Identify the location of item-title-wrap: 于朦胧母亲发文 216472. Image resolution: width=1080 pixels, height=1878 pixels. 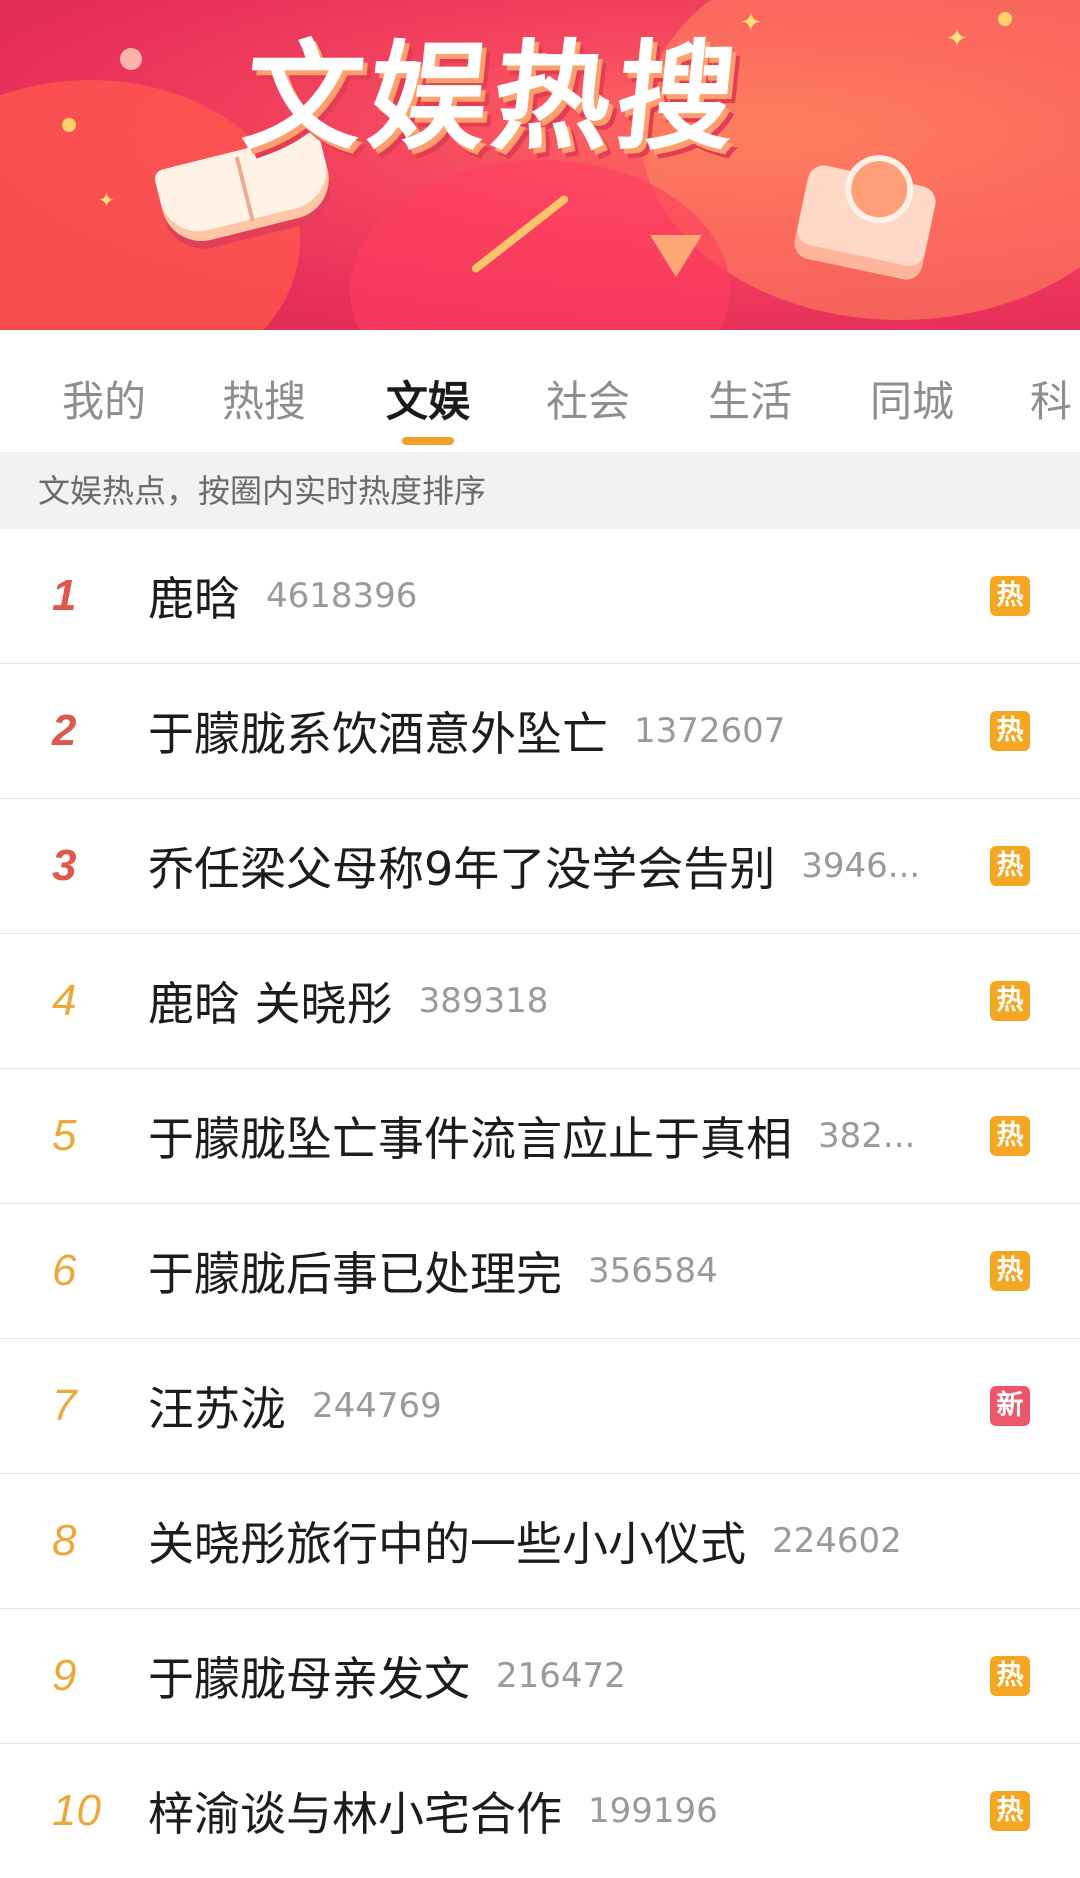
(387, 1676).